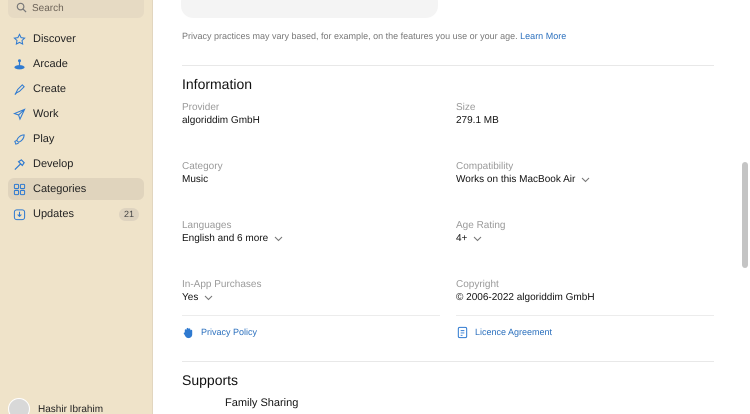  I want to click on avatar, so click(19, 406).